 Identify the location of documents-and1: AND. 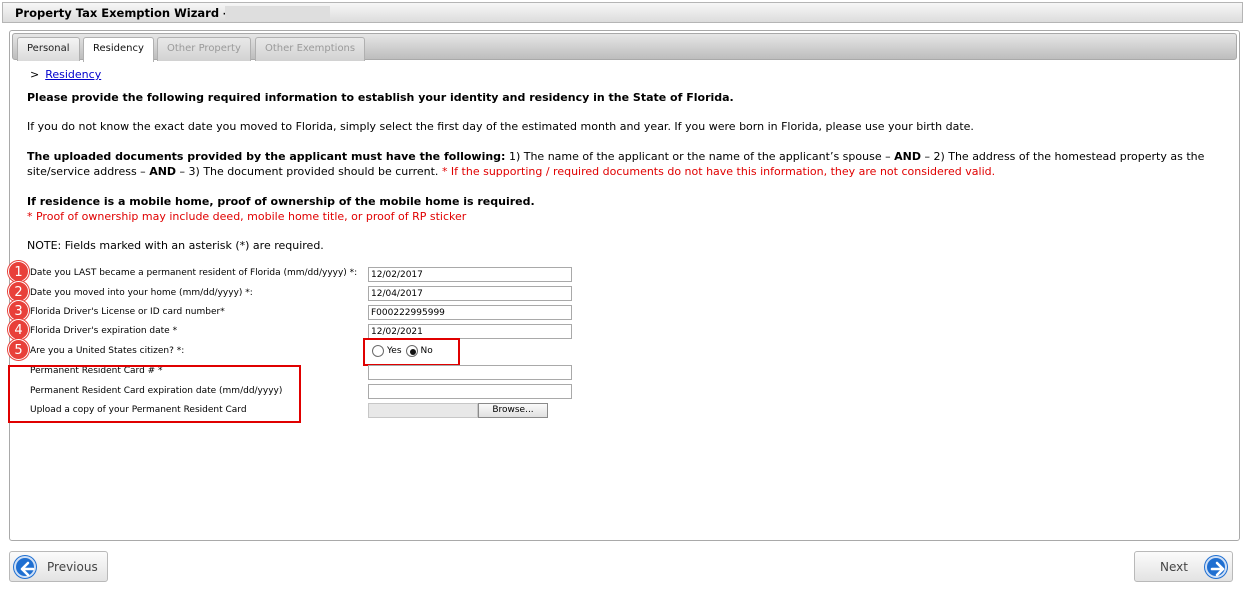
(907, 156).